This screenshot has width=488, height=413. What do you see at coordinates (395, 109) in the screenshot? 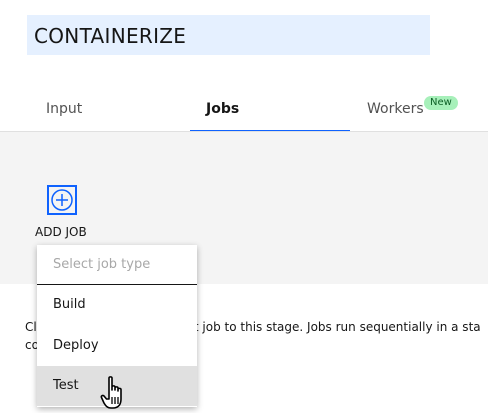
I see `tab-workers-label: Workers` at bounding box center [395, 109].